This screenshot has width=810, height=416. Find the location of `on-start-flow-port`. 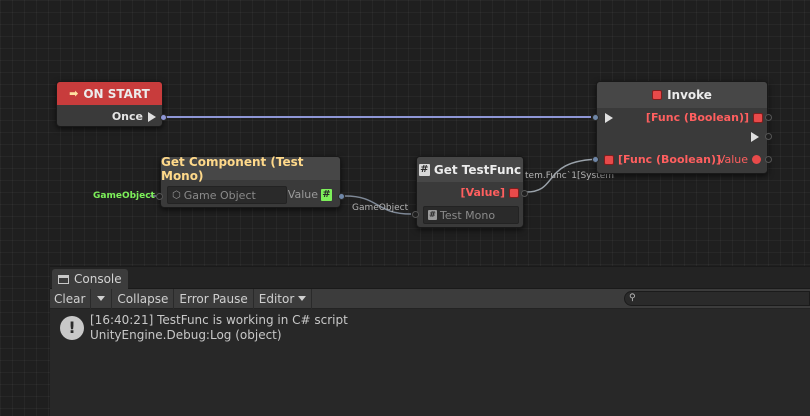

on-start-flow-port is located at coordinates (163, 117).